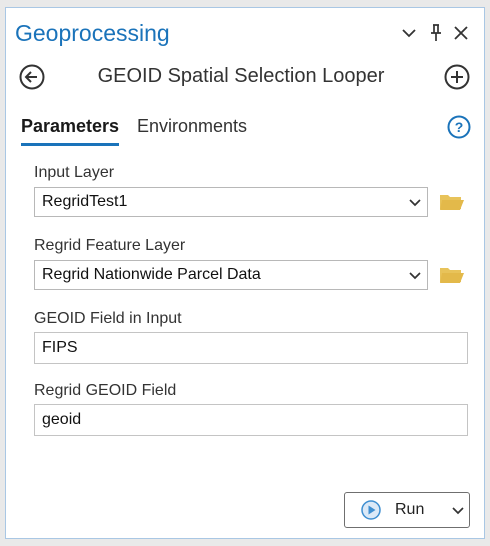 Image resolution: width=490 pixels, height=546 pixels. What do you see at coordinates (251, 348) in the screenshot?
I see `geoid-field-input-field` at bounding box center [251, 348].